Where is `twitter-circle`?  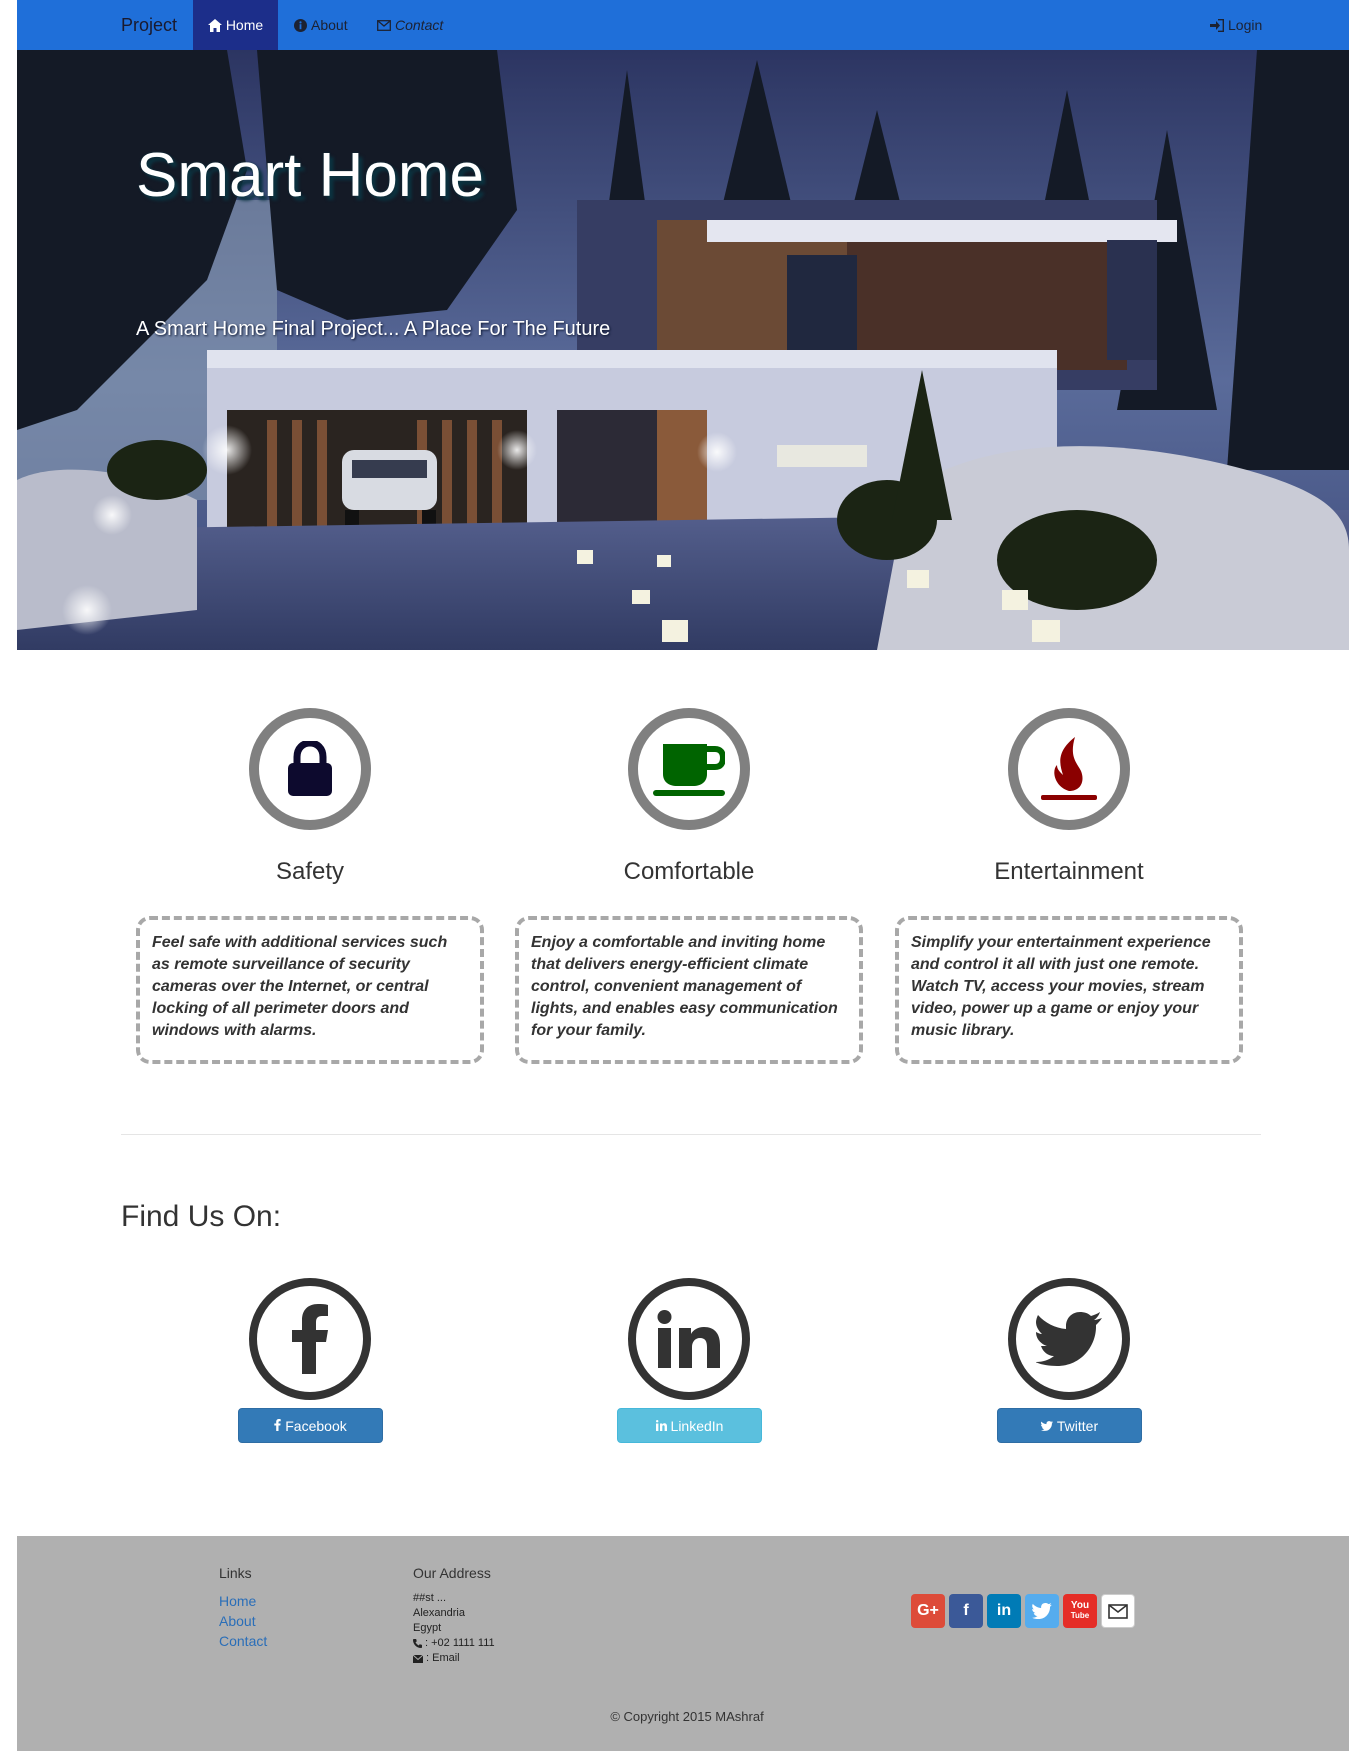
twitter-circle is located at coordinates (1069, 1339).